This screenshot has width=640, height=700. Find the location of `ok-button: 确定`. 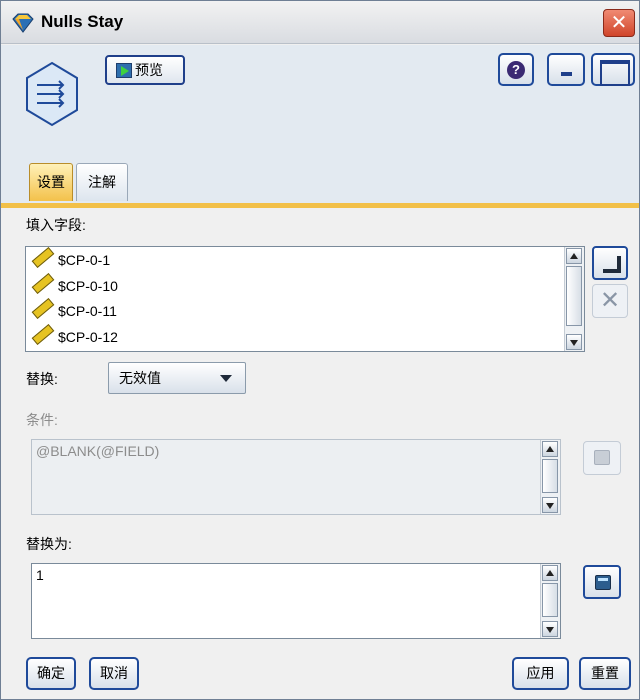

ok-button: 确定 is located at coordinates (51, 673).